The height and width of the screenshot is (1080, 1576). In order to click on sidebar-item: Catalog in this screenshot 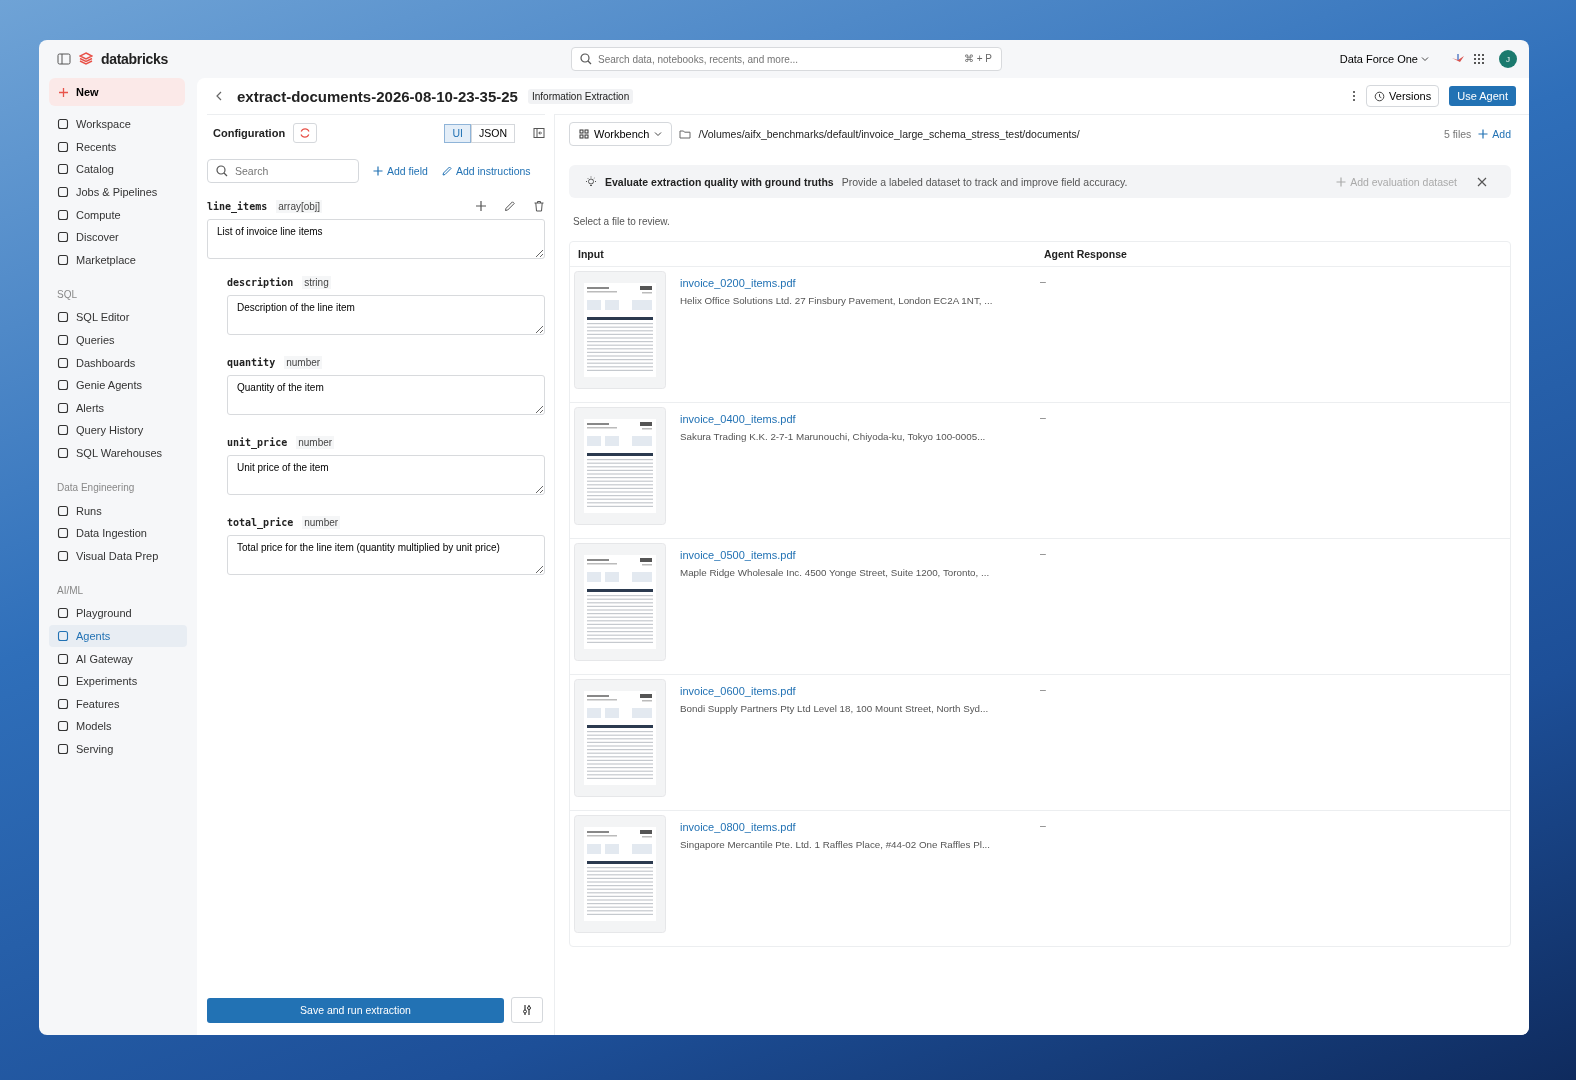, I will do `click(118, 169)`.